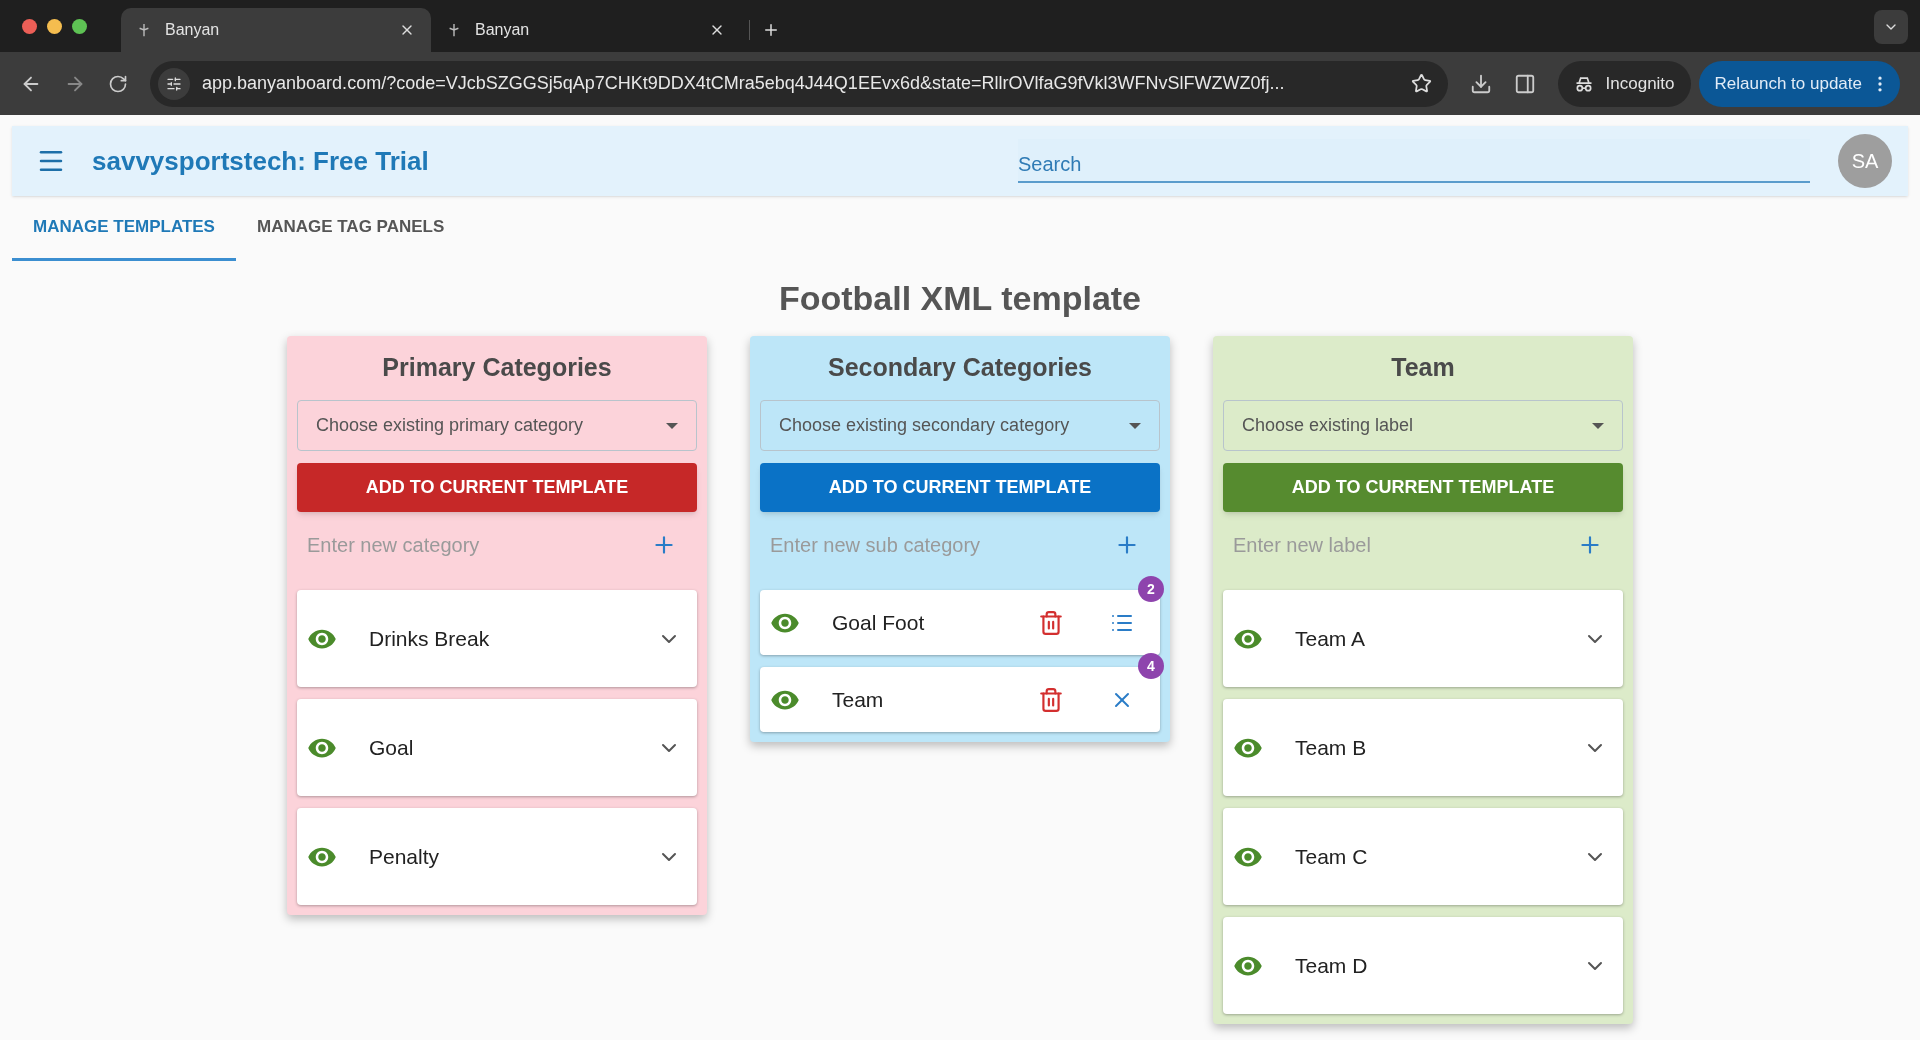  What do you see at coordinates (350, 228) in the screenshot?
I see `page-tab: MANAGE TAG PANELS` at bounding box center [350, 228].